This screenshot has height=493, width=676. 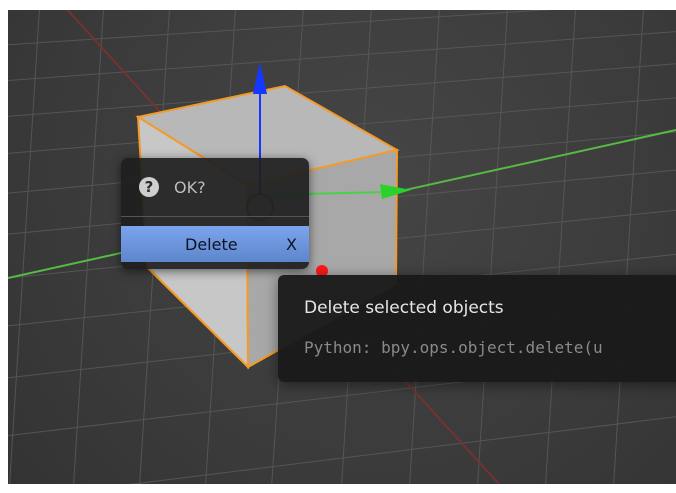 I want to click on delete-menu-item: Delete X, so click(x=215, y=244).